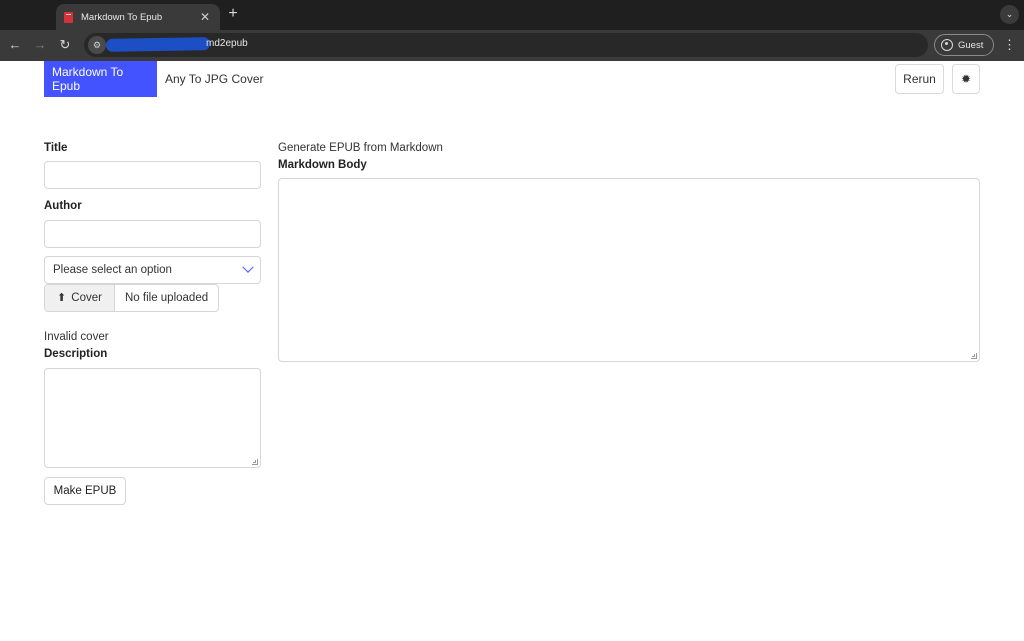 The image size is (1024, 641). I want to click on browser-tab-title: Markdown To Epub, so click(122, 17).